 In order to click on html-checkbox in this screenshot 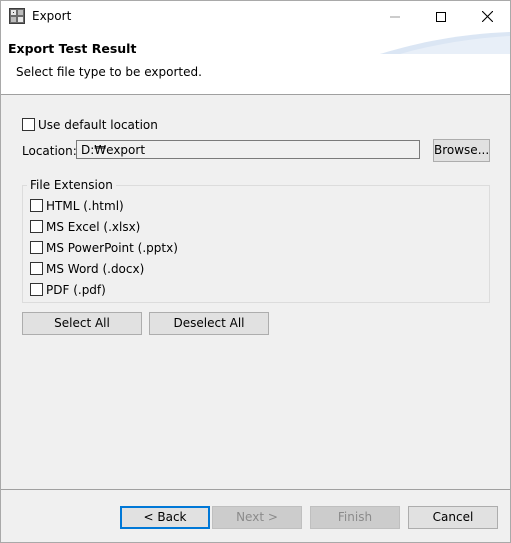, I will do `click(36, 205)`.